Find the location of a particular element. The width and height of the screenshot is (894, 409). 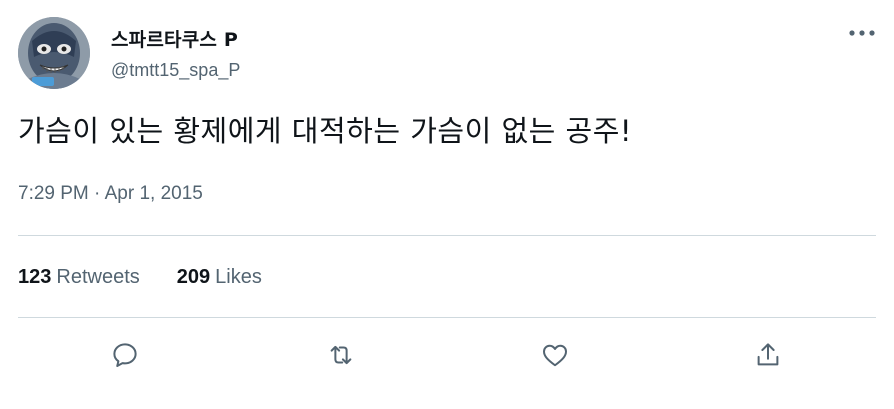

more-options-button is located at coordinates (862, 33).